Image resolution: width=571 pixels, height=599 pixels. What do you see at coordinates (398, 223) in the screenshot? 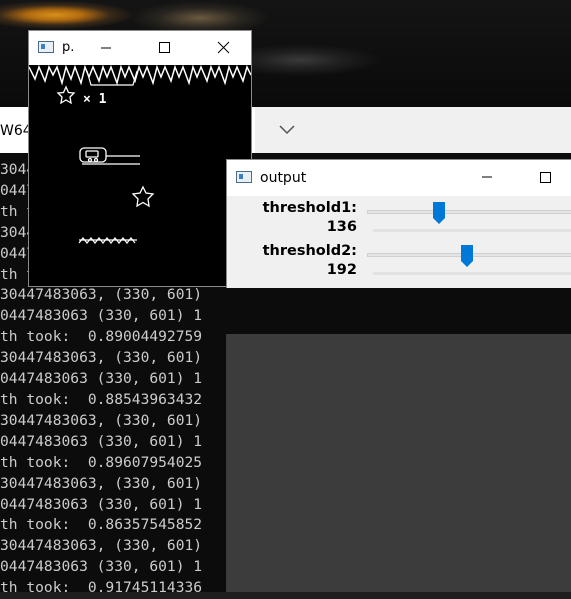
I see `output-window: output threshold1: 136 threshold2: 192` at bounding box center [398, 223].